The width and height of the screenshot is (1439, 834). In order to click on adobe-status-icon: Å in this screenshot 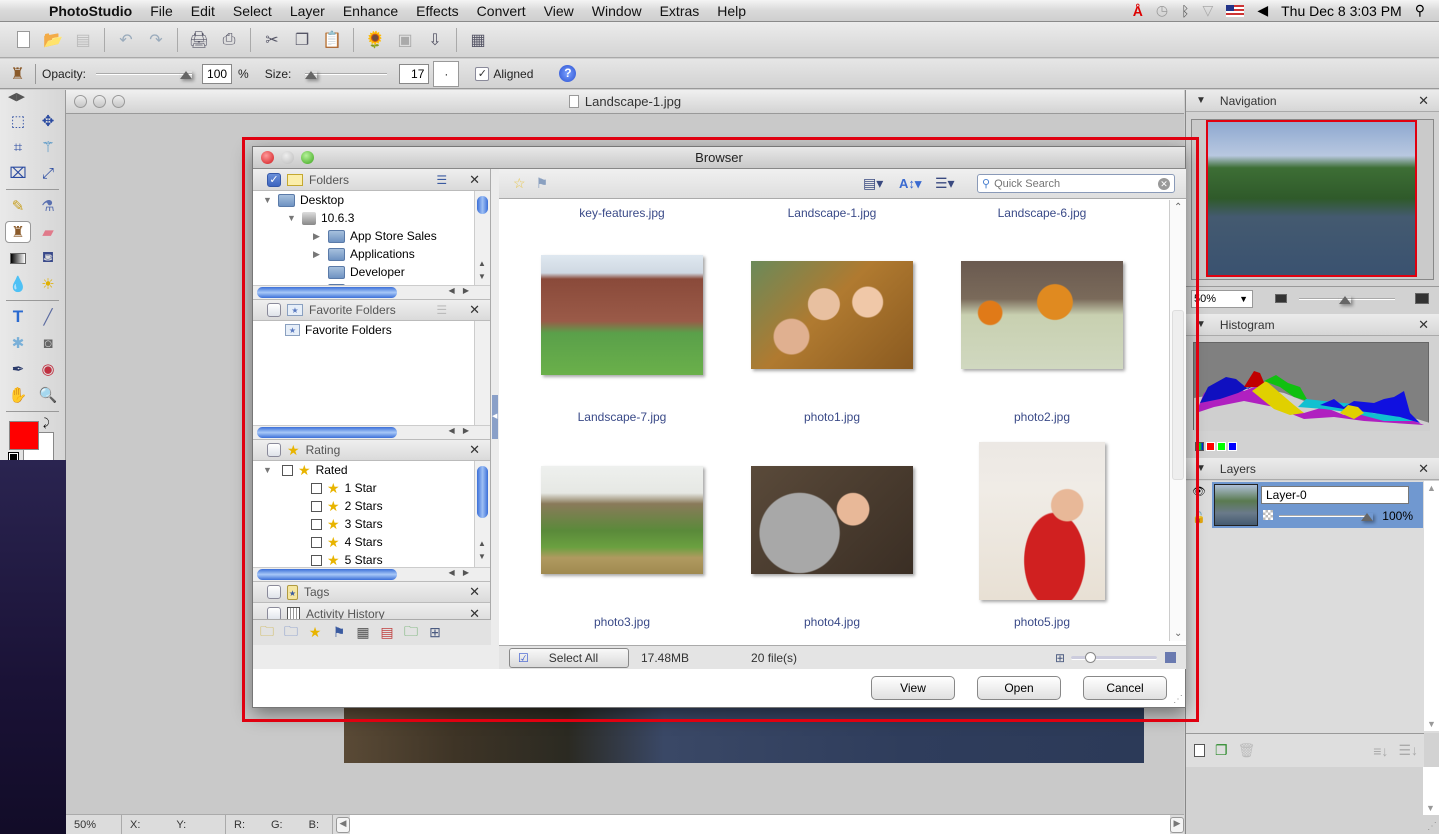, I will do `click(1138, 11)`.